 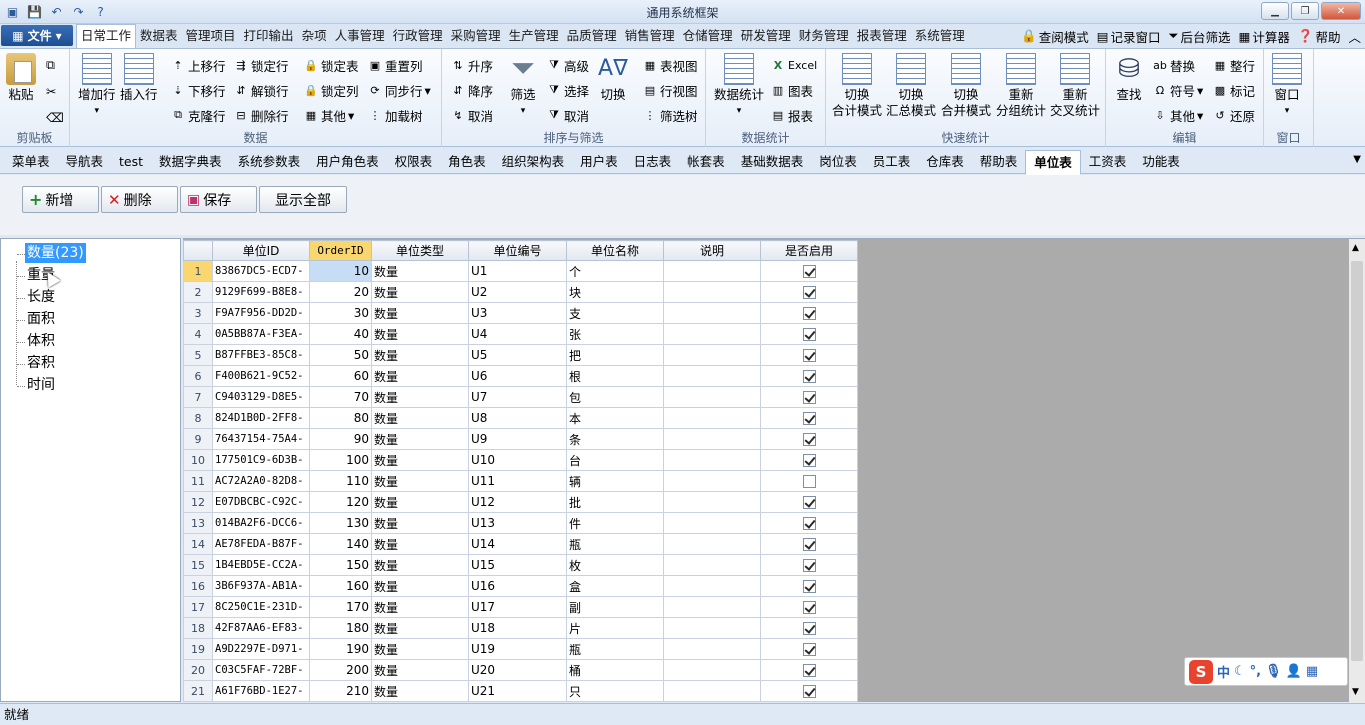 I want to click on tab-15: 员工表, so click(x=892, y=162).